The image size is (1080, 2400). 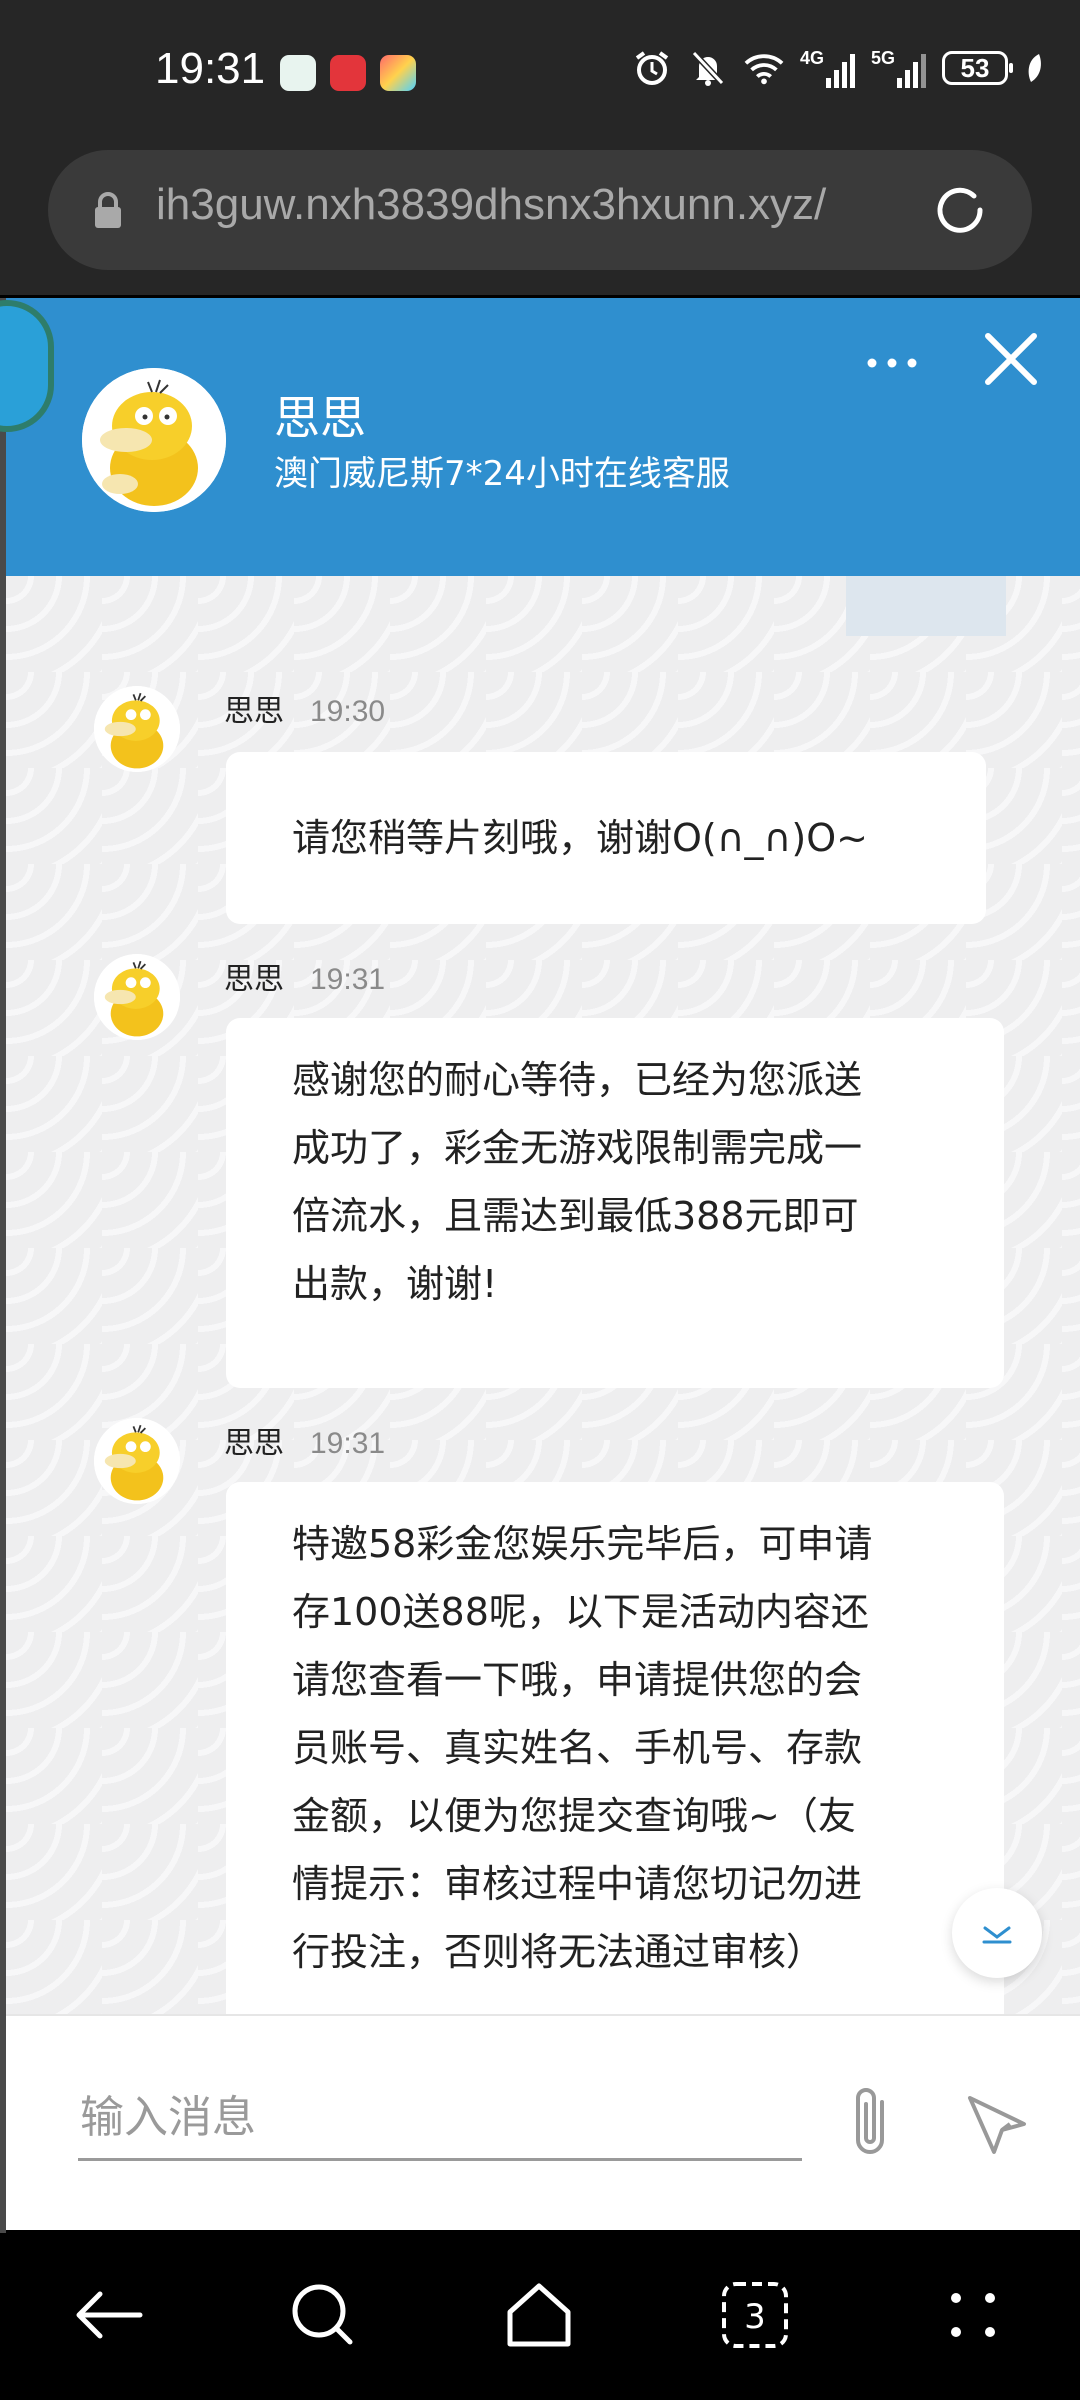 What do you see at coordinates (1011, 359) in the screenshot?
I see `close-icon` at bounding box center [1011, 359].